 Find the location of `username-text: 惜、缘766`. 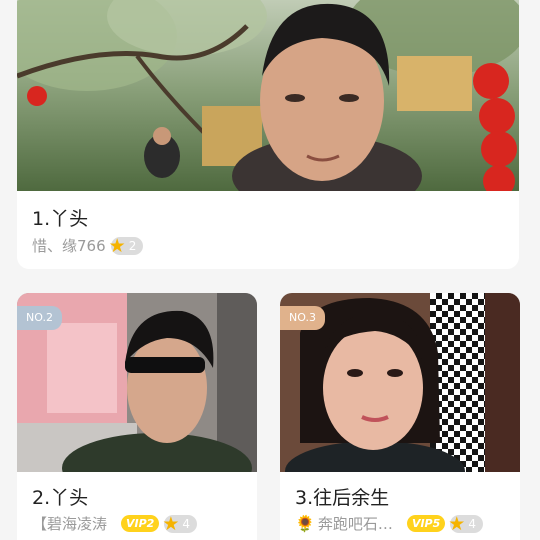

username-text: 惜、缘766 is located at coordinates (69, 246).